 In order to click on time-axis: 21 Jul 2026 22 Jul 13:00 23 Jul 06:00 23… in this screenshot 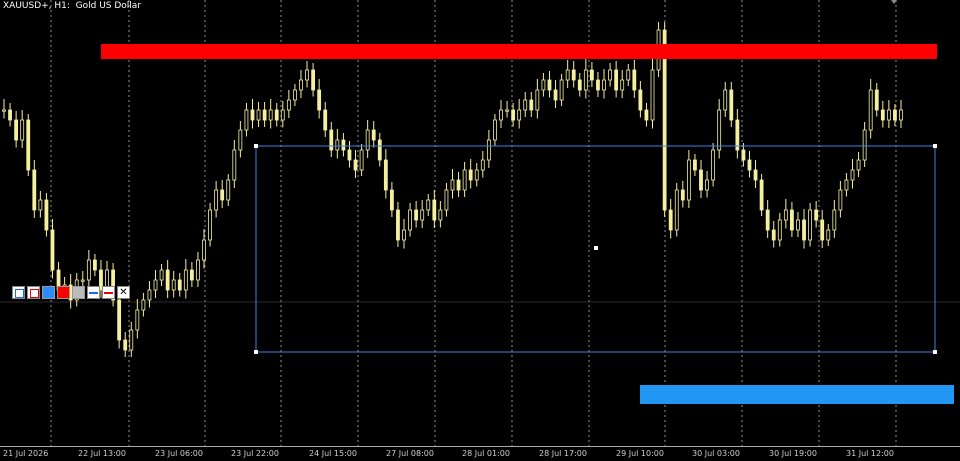, I will do `click(480, 453)`.